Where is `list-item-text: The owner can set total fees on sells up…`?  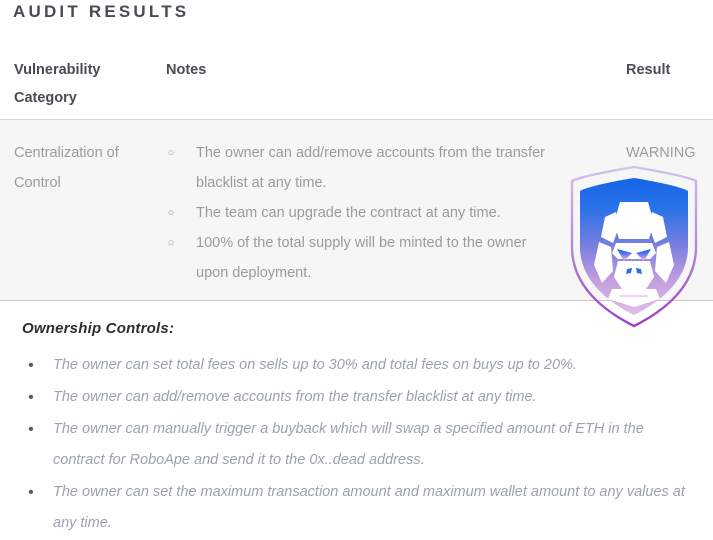
list-item-text: The owner can set total fees on sells up… is located at coordinates (315, 365).